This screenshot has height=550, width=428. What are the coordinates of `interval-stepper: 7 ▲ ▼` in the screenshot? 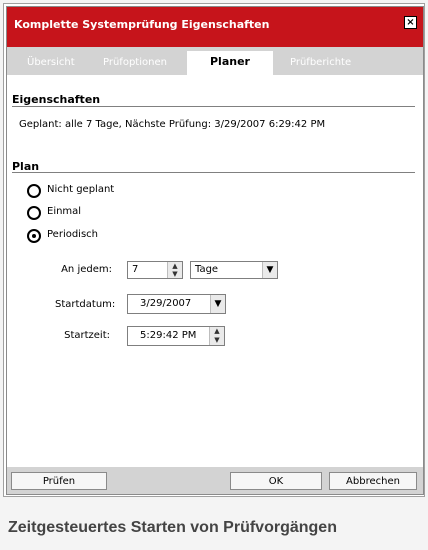 It's located at (155, 270).